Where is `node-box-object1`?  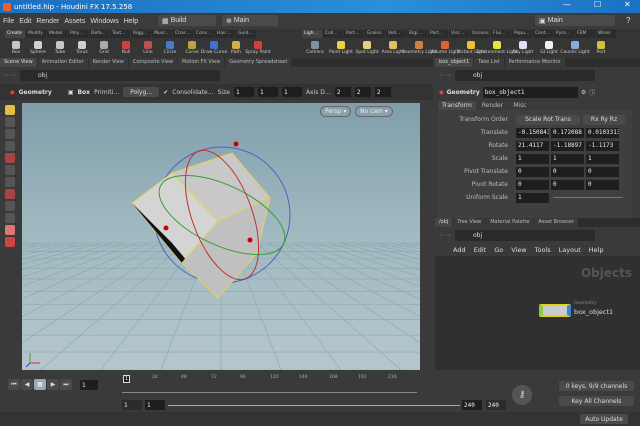
node-box-object1 is located at coordinates (555, 310).